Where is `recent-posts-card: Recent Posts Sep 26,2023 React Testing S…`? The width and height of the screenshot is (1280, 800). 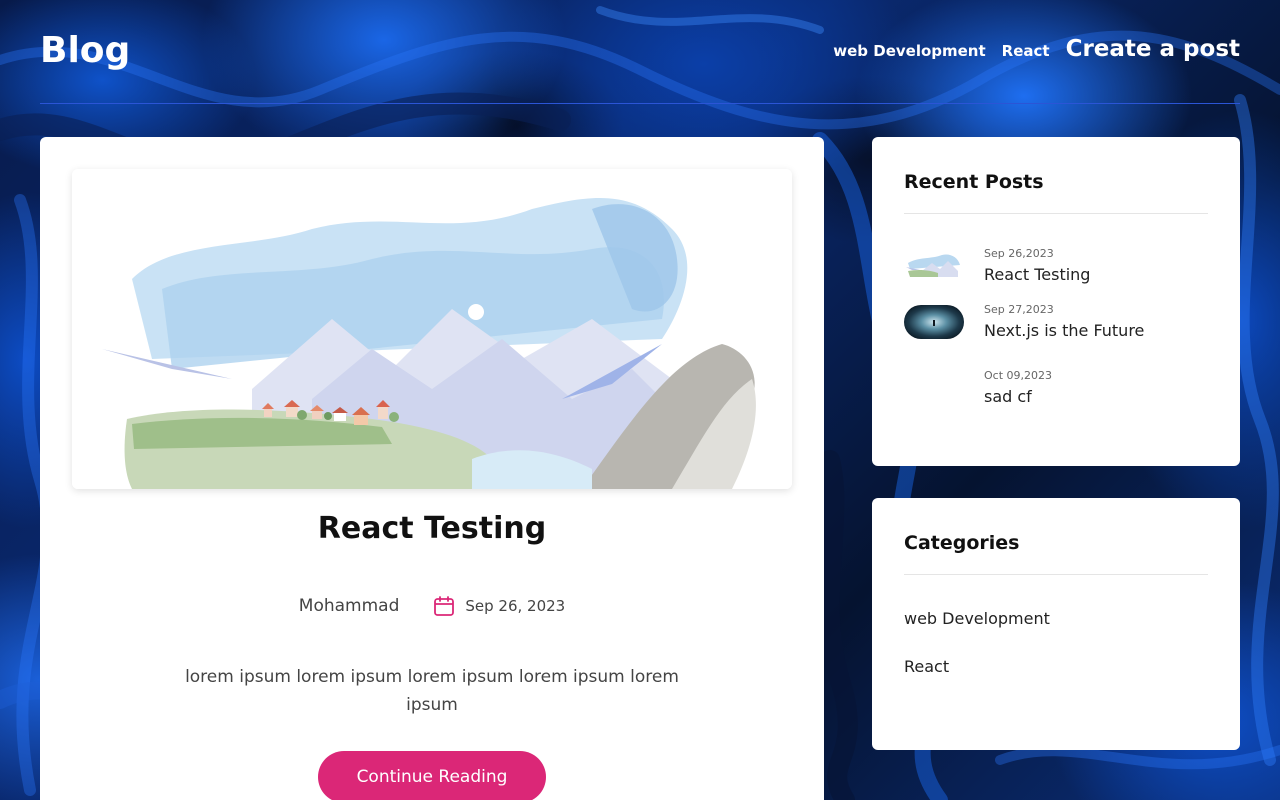 recent-posts-card: Recent Posts Sep 26,2023 React Testing S… is located at coordinates (1056, 301).